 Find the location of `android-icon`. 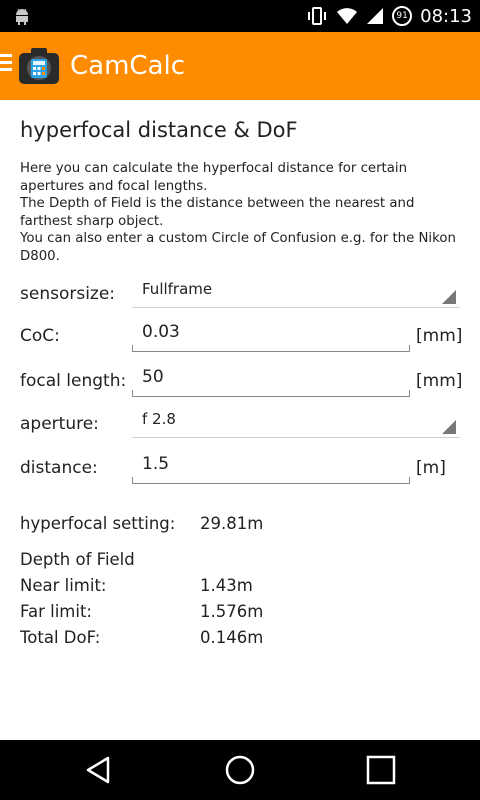

android-icon is located at coordinates (22, 16).